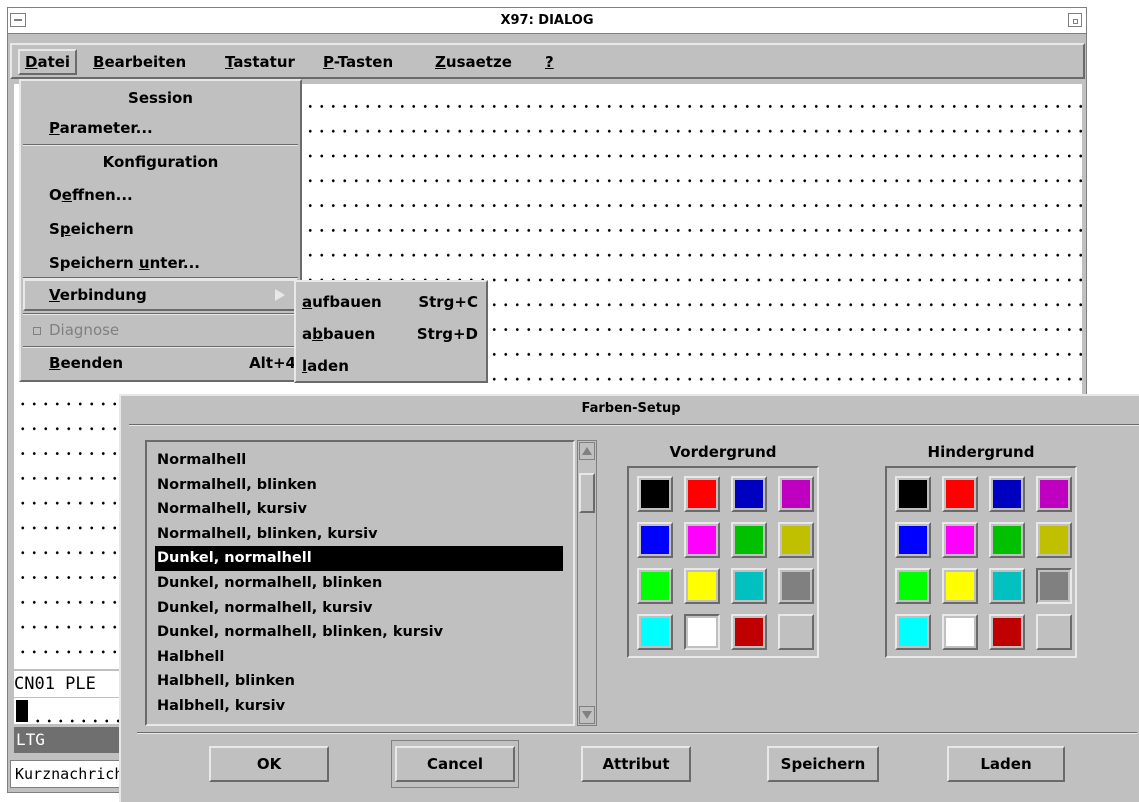  Describe the element at coordinates (723, 562) in the screenshot. I see `vordergrund-palette` at that location.